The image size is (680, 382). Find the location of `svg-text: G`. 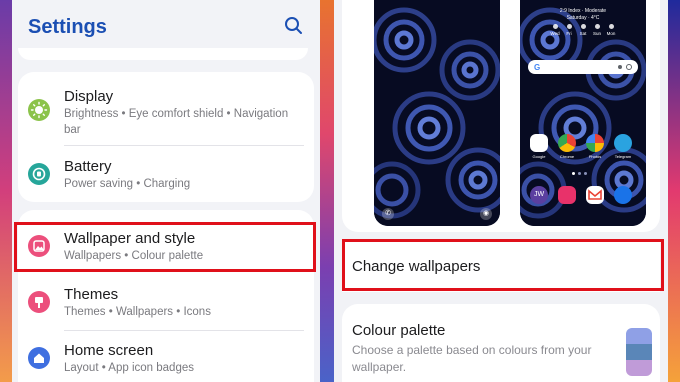

svg-text: G is located at coordinates (537, 67).